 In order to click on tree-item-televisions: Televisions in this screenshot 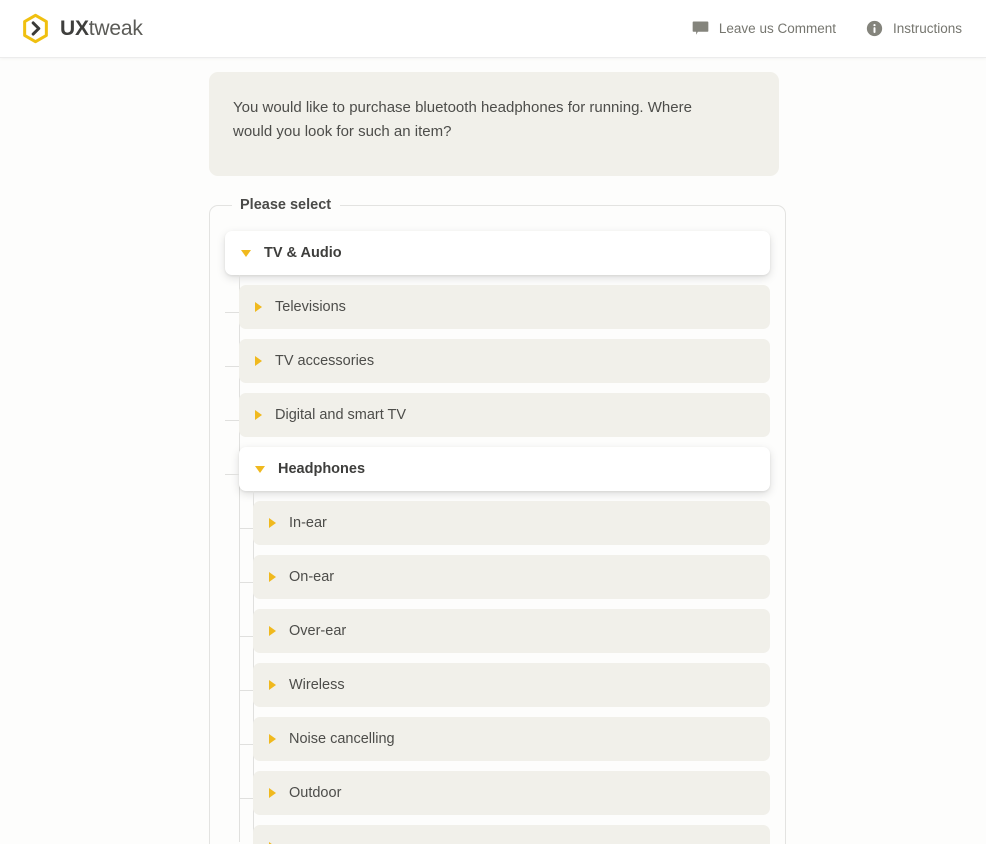, I will do `click(497, 307)`.